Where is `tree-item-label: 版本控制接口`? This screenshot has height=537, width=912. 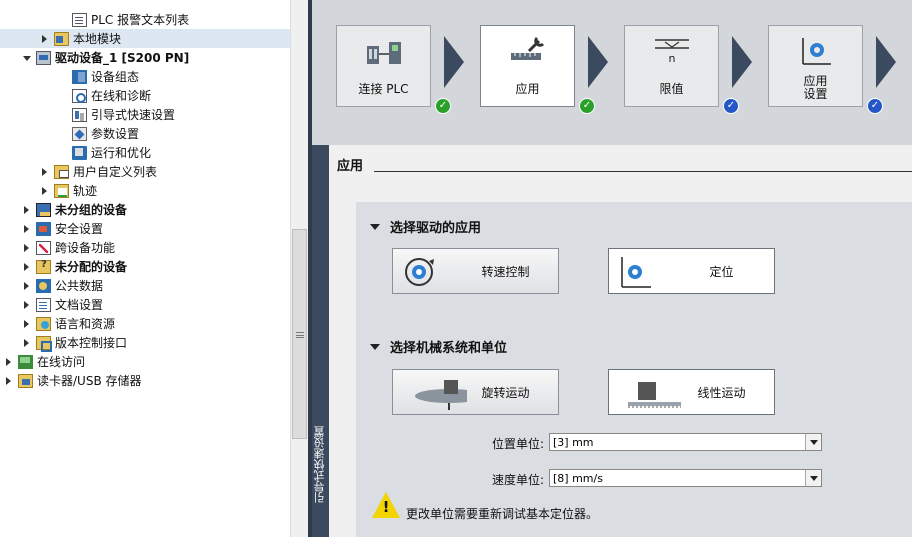 tree-item-label: 版本控制接口 is located at coordinates (91, 343).